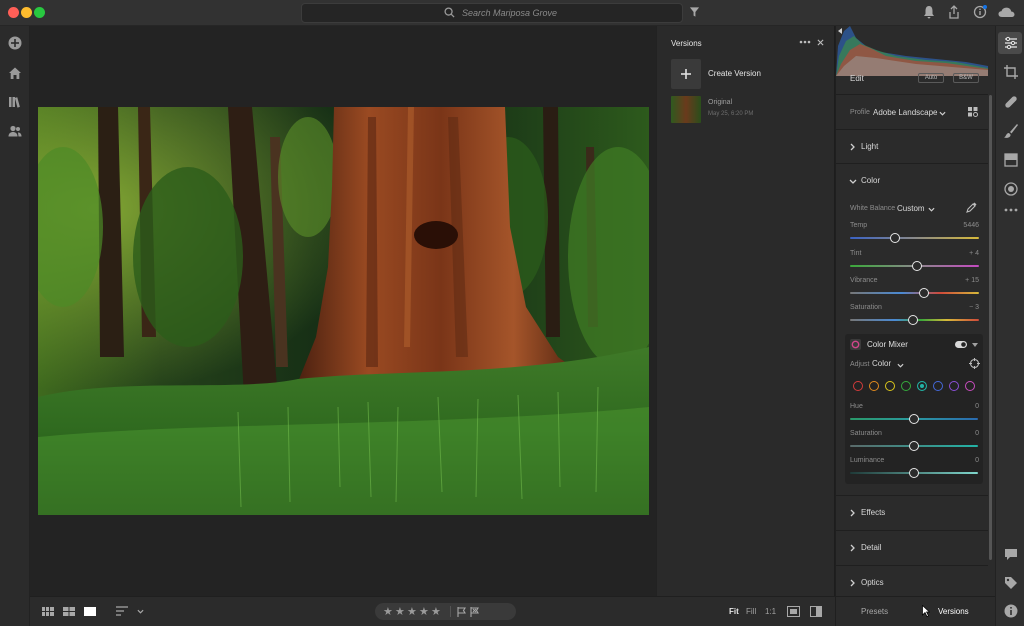 The height and width of the screenshot is (626, 1024). I want to click on hue-value: 0, so click(964, 406).